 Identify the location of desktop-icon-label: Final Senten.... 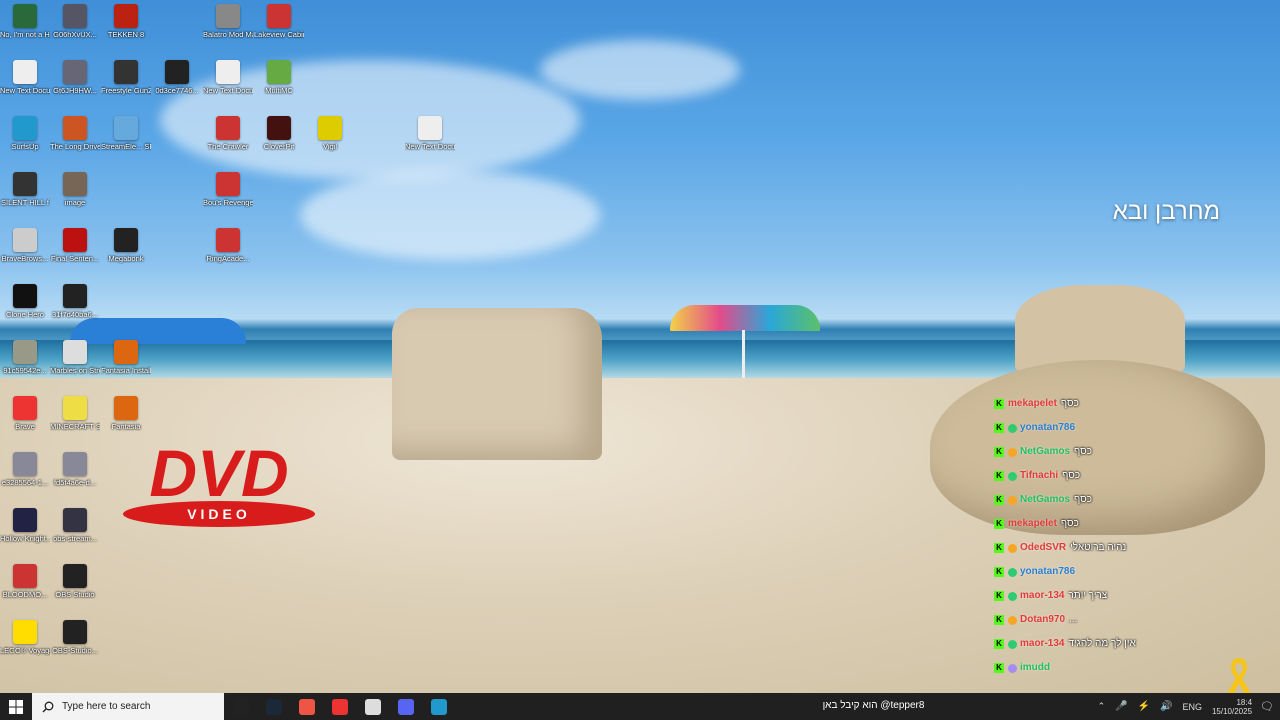
(75, 258).